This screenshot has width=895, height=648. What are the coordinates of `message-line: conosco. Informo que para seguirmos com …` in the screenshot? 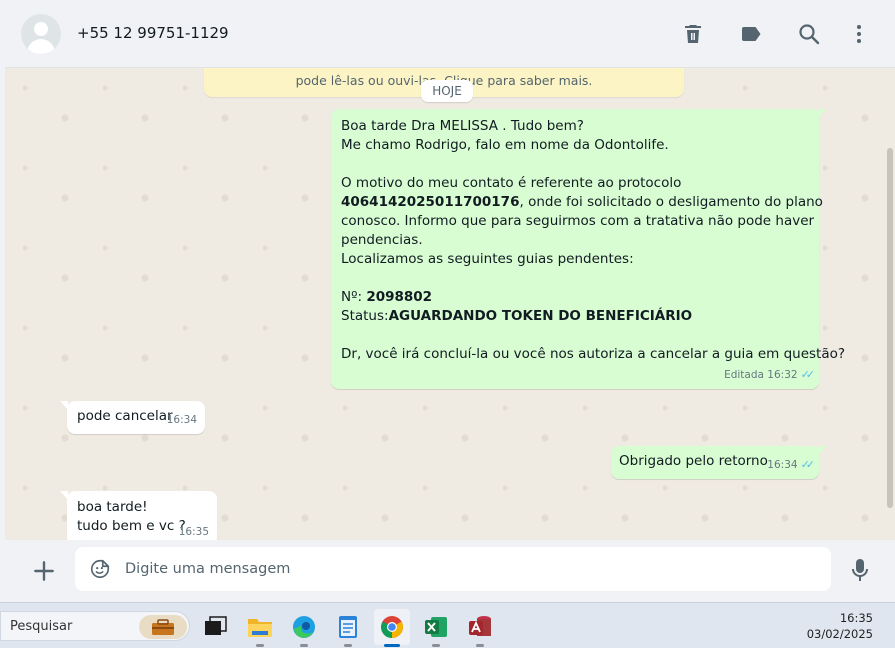 It's located at (578, 221).